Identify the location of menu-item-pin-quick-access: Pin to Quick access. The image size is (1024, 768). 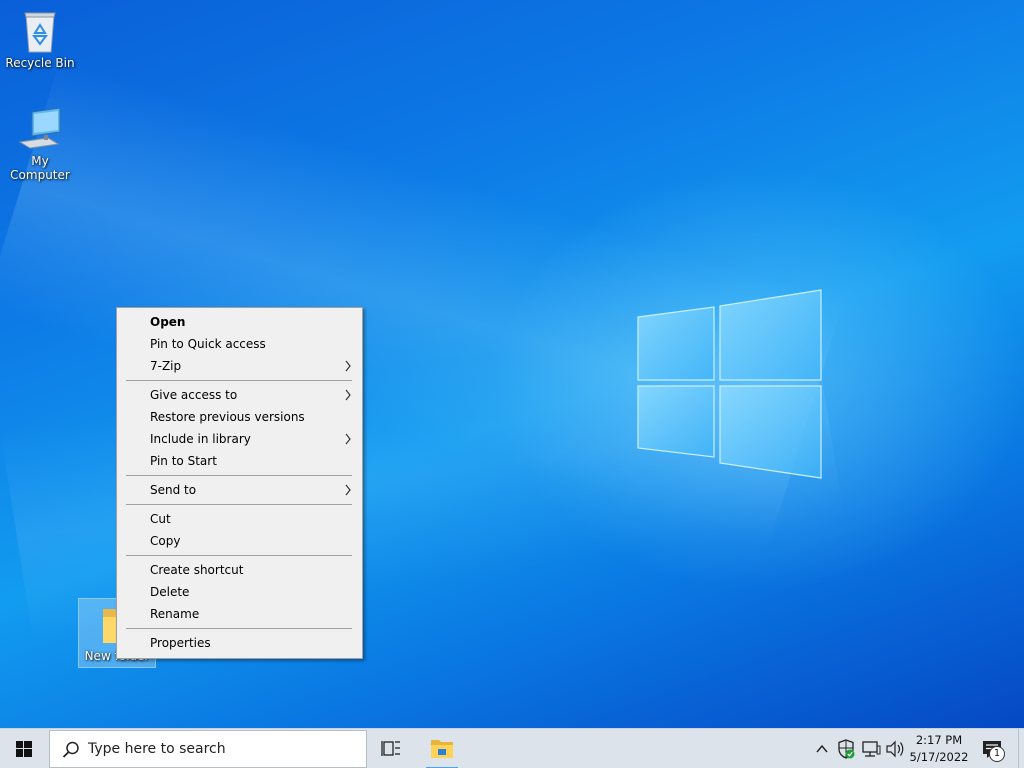
(239, 344).